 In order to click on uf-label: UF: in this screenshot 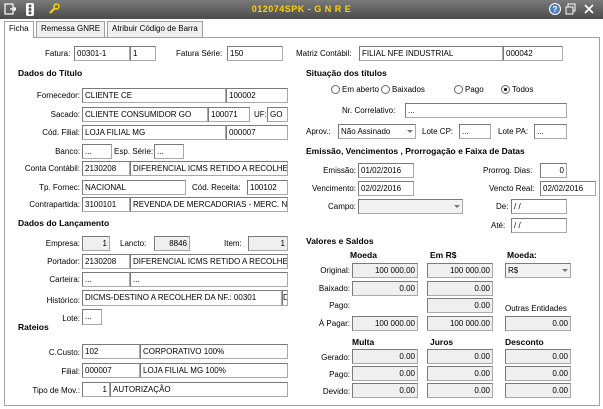, I will do `click(260, 114)`.